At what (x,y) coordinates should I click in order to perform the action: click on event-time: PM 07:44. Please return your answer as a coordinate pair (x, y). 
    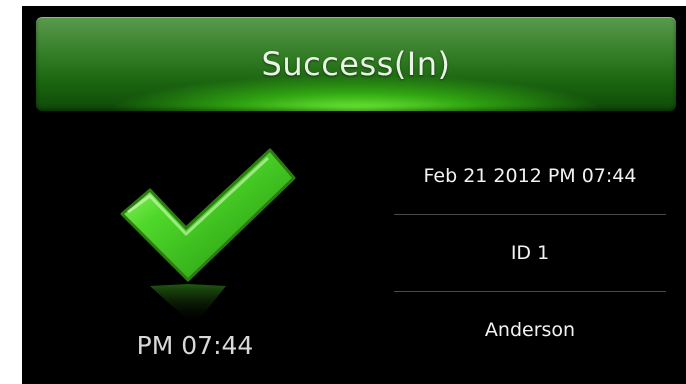
    Looking at the image, I should click on (195, 345).